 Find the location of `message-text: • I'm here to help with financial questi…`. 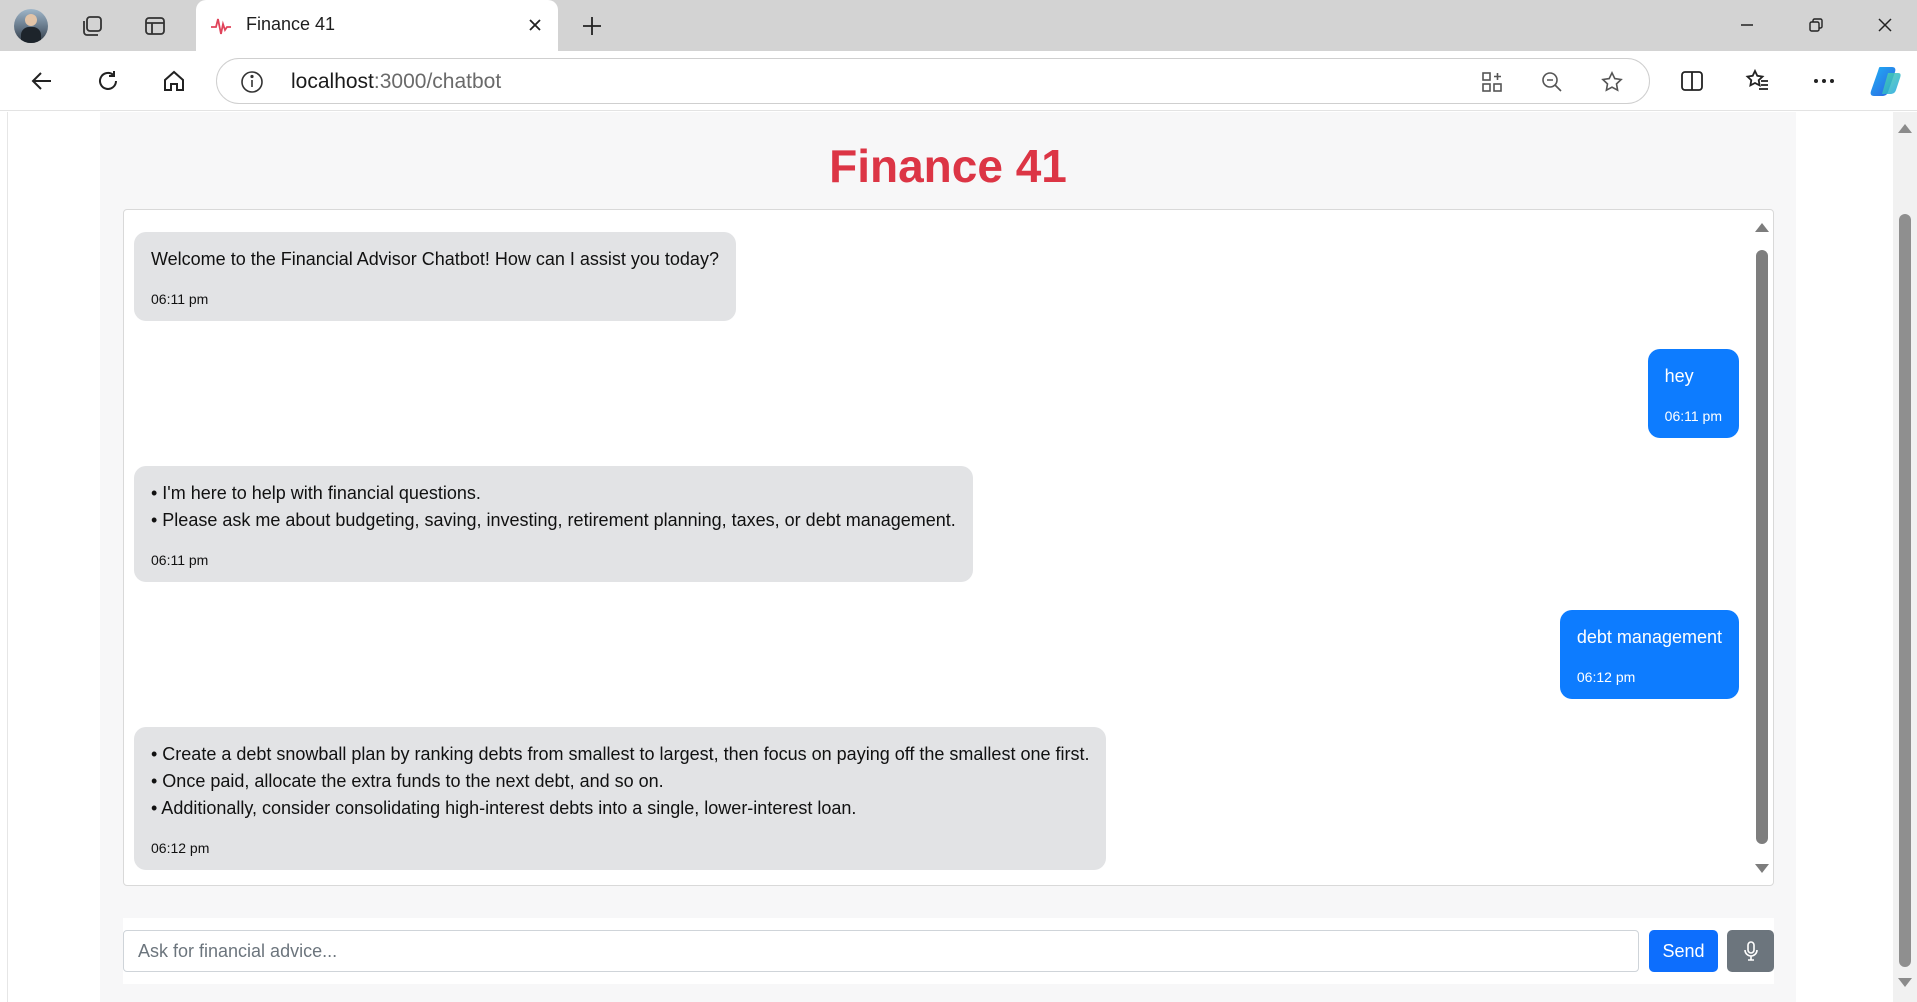

message-text: • I'm here to help with financial questi… is located at coordinates (316, 493).